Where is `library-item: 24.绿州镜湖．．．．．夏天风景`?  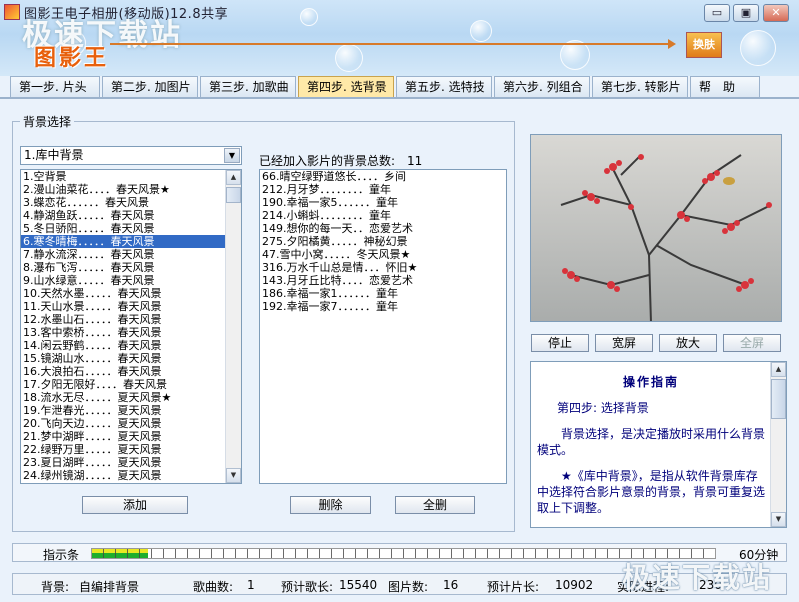 library-item: 24.绿州镜湖．．．．．夏天风景 is located at coordinates (131, 475).